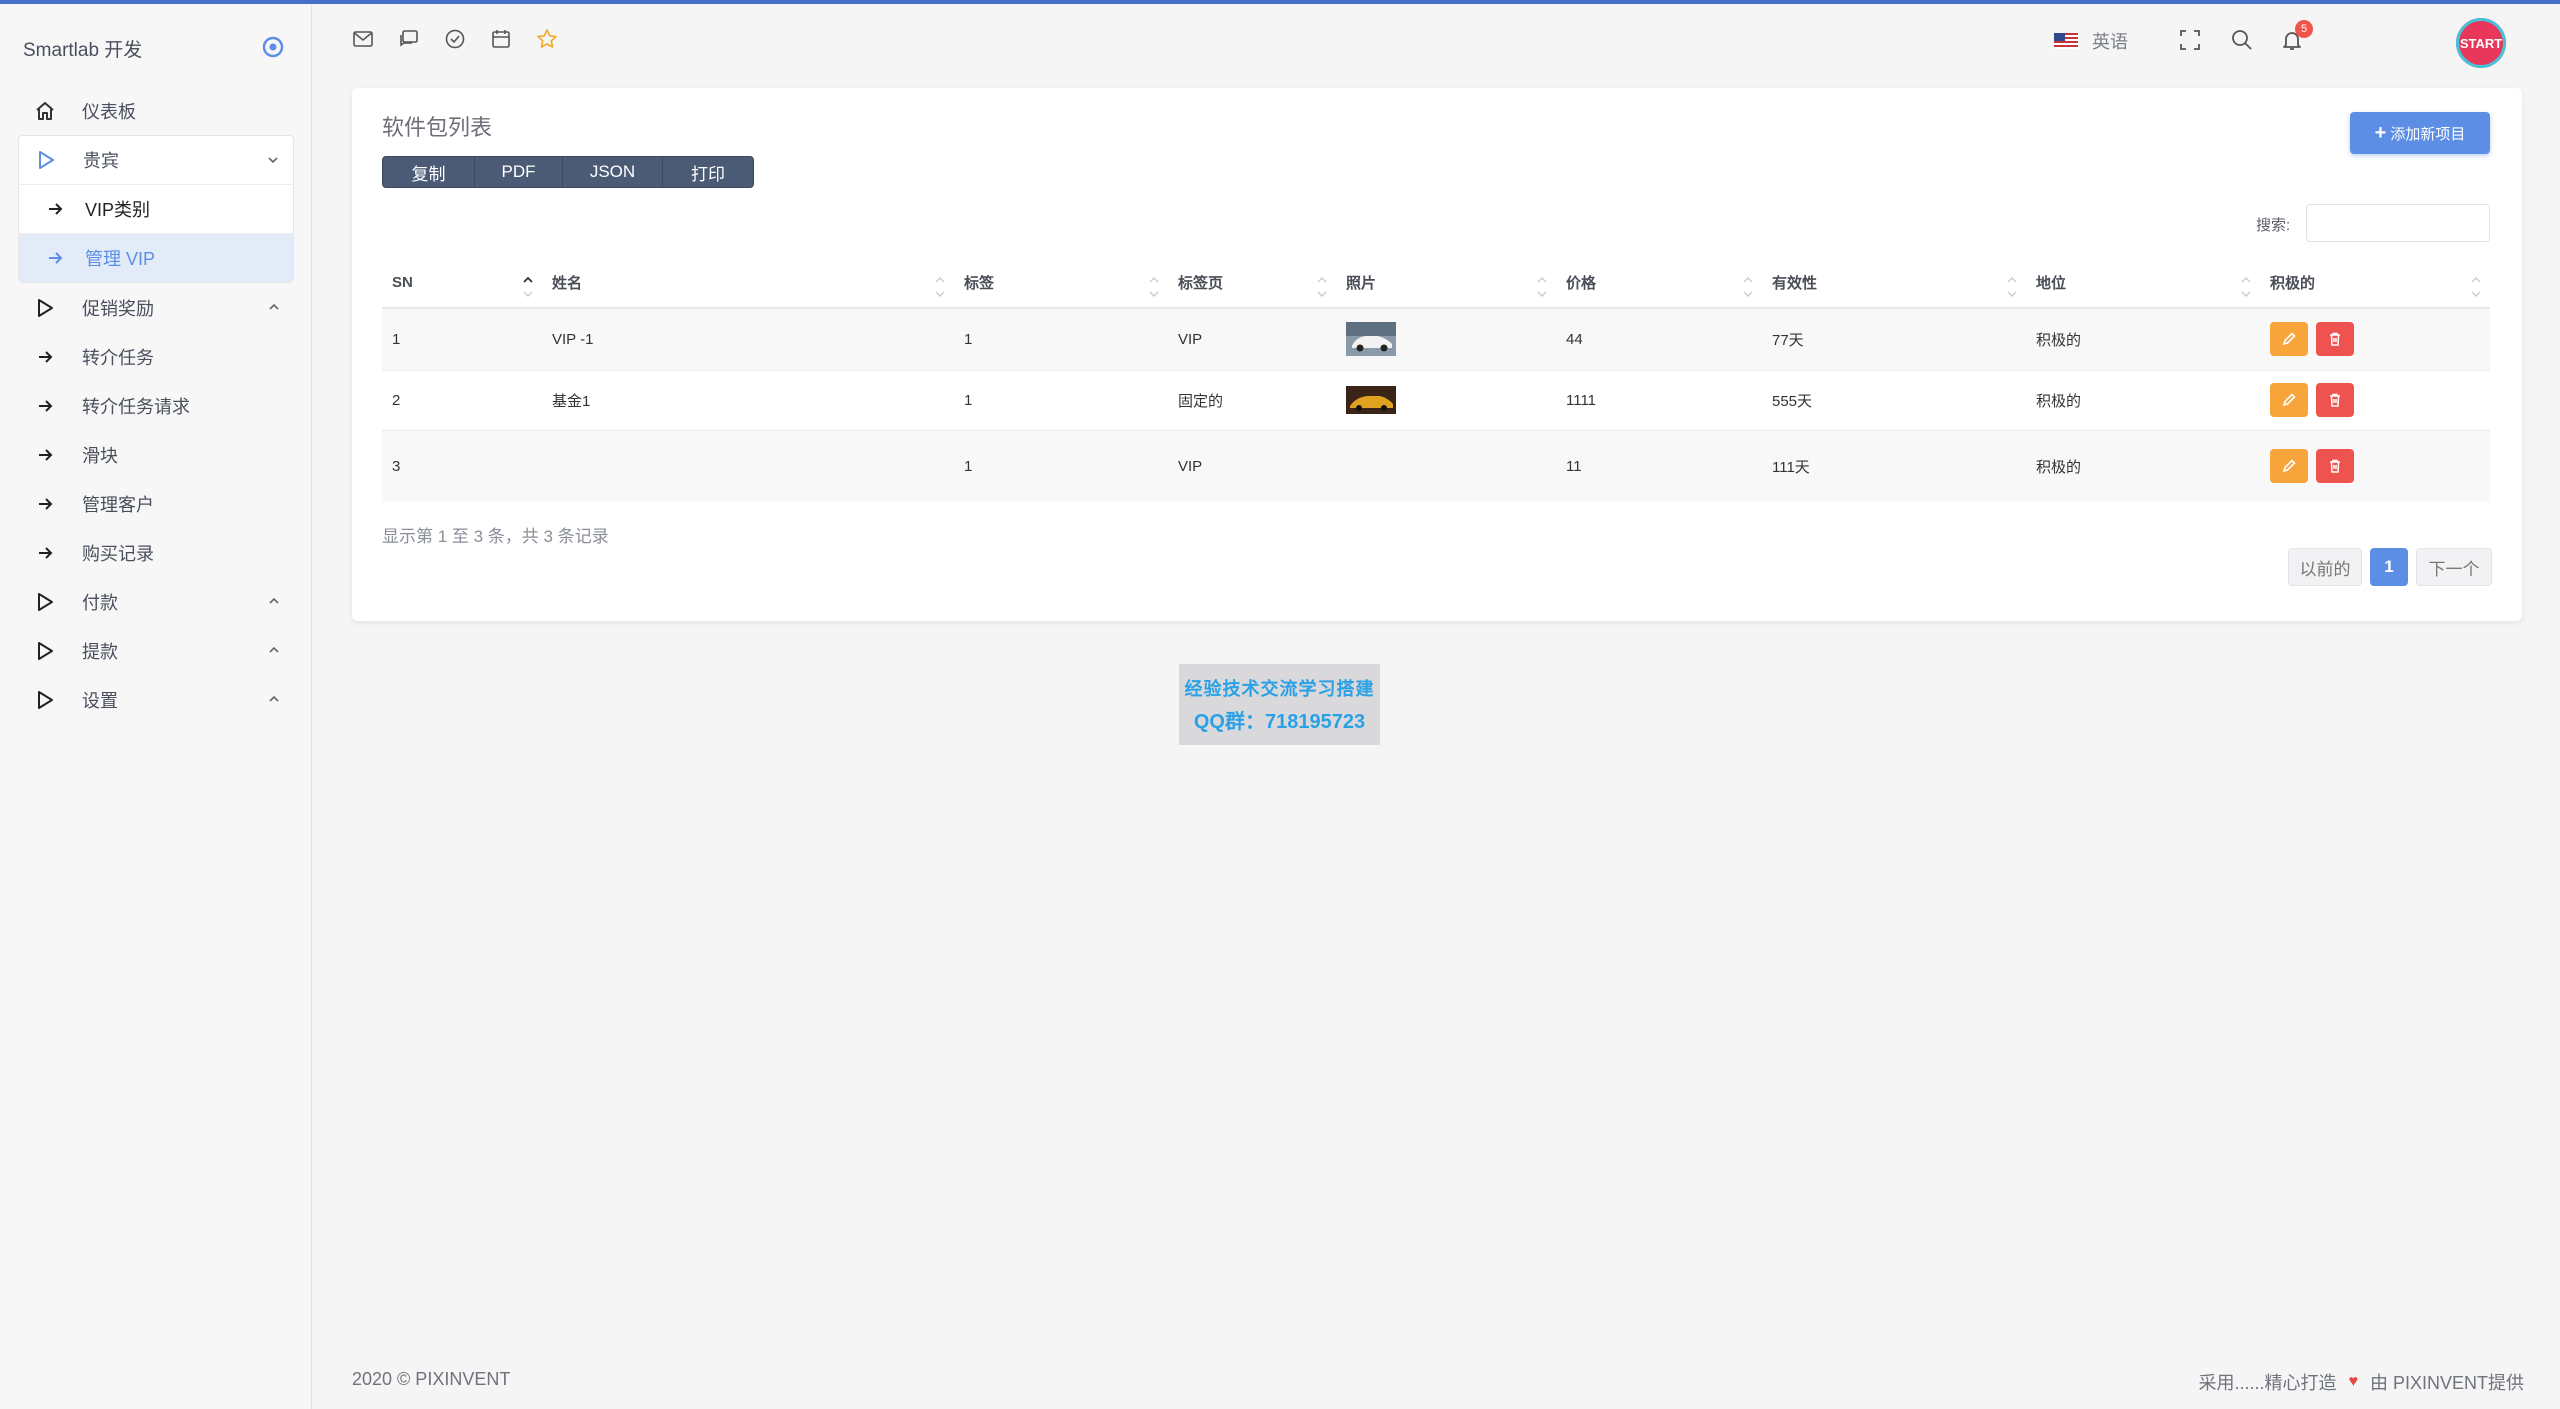  Describe the element at coordinates (156, 699) in the screenshot. I see `sidebar-item-settings: 设置` at that location.